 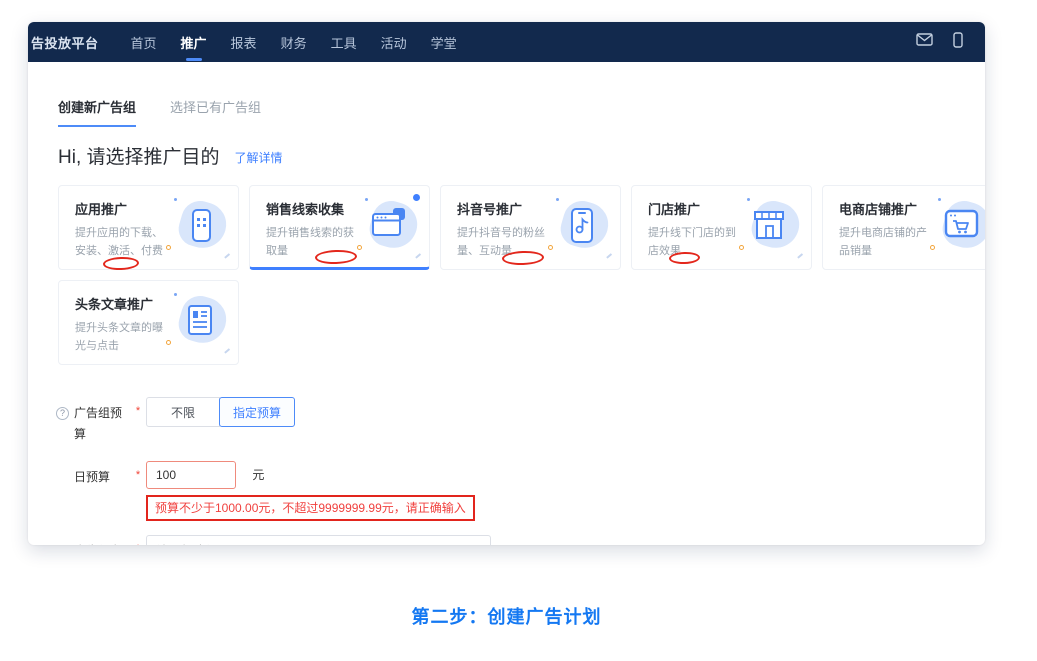 What do you see at coordinates (259, 157) in the screenshot?
I see `learn-more-link: 了解详情` at bounding box center [259, 157].